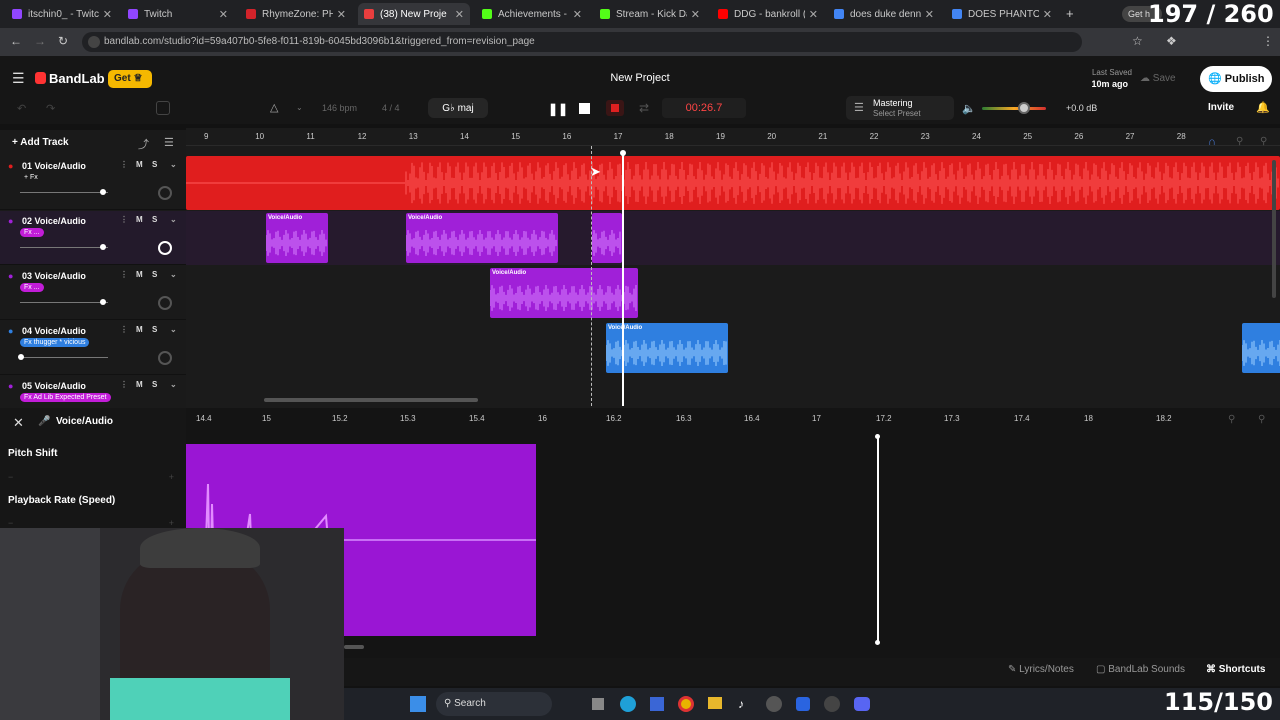  What do you see at coordinates (878, 539) in the screenshot?
I see `editor-playhead` at bounding box center [878, 539].